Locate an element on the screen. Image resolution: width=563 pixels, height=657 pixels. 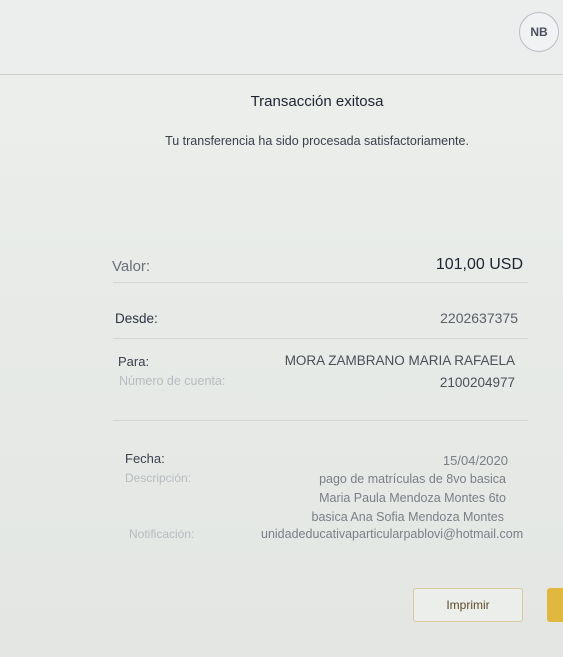
user-avatar: NB is located at coordinates (539, 32).